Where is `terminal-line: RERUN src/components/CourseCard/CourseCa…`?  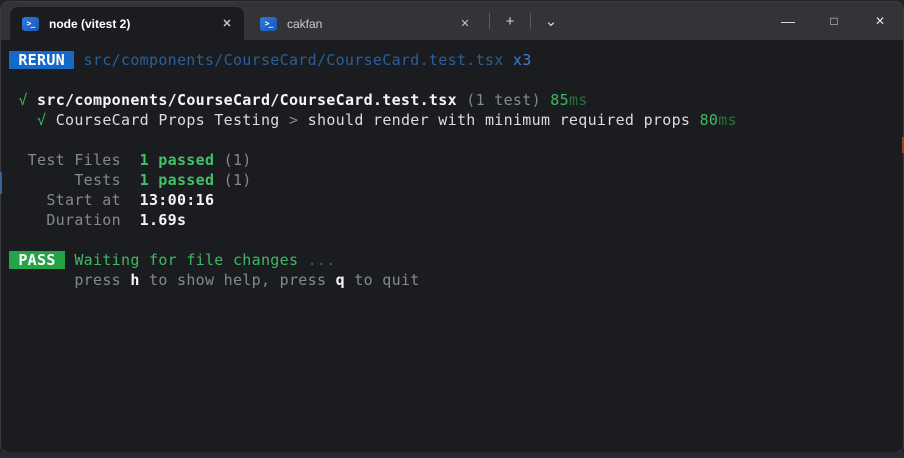 terminal-line: RERUN src/components/CourseCard/CourseCa… is located at coordinates (452, 60).